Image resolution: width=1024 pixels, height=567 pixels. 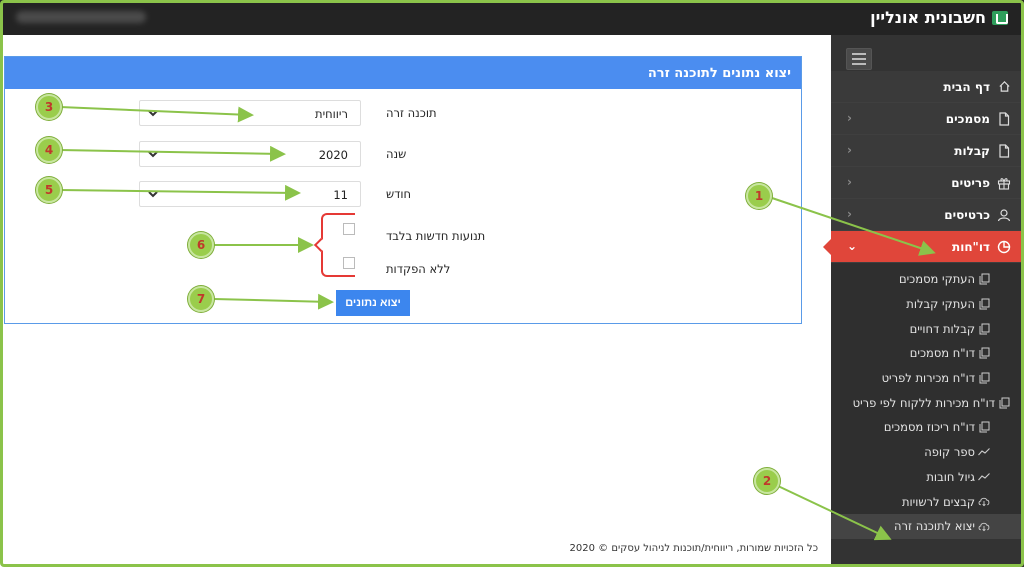 What do you see at coordinates (81, 17) in the screenshot?
I see `blurred-user-info` at bounding box center [81, 17].